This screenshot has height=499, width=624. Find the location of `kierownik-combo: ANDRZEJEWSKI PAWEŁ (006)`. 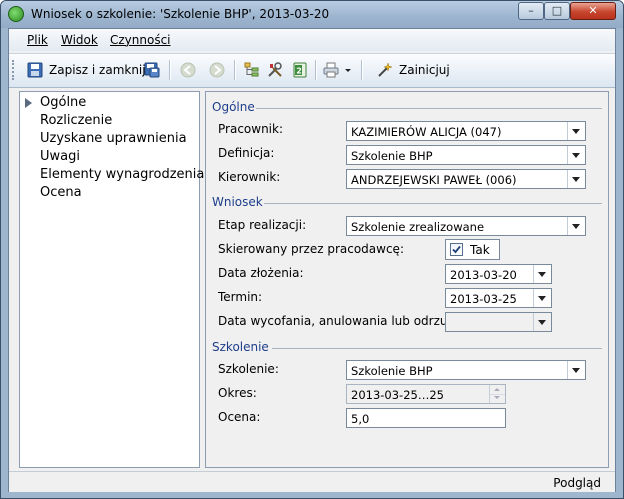

kierownik-combo: ANDRZEJEWSKI PAWEŁ (006) is located at coordinates (466, 179).